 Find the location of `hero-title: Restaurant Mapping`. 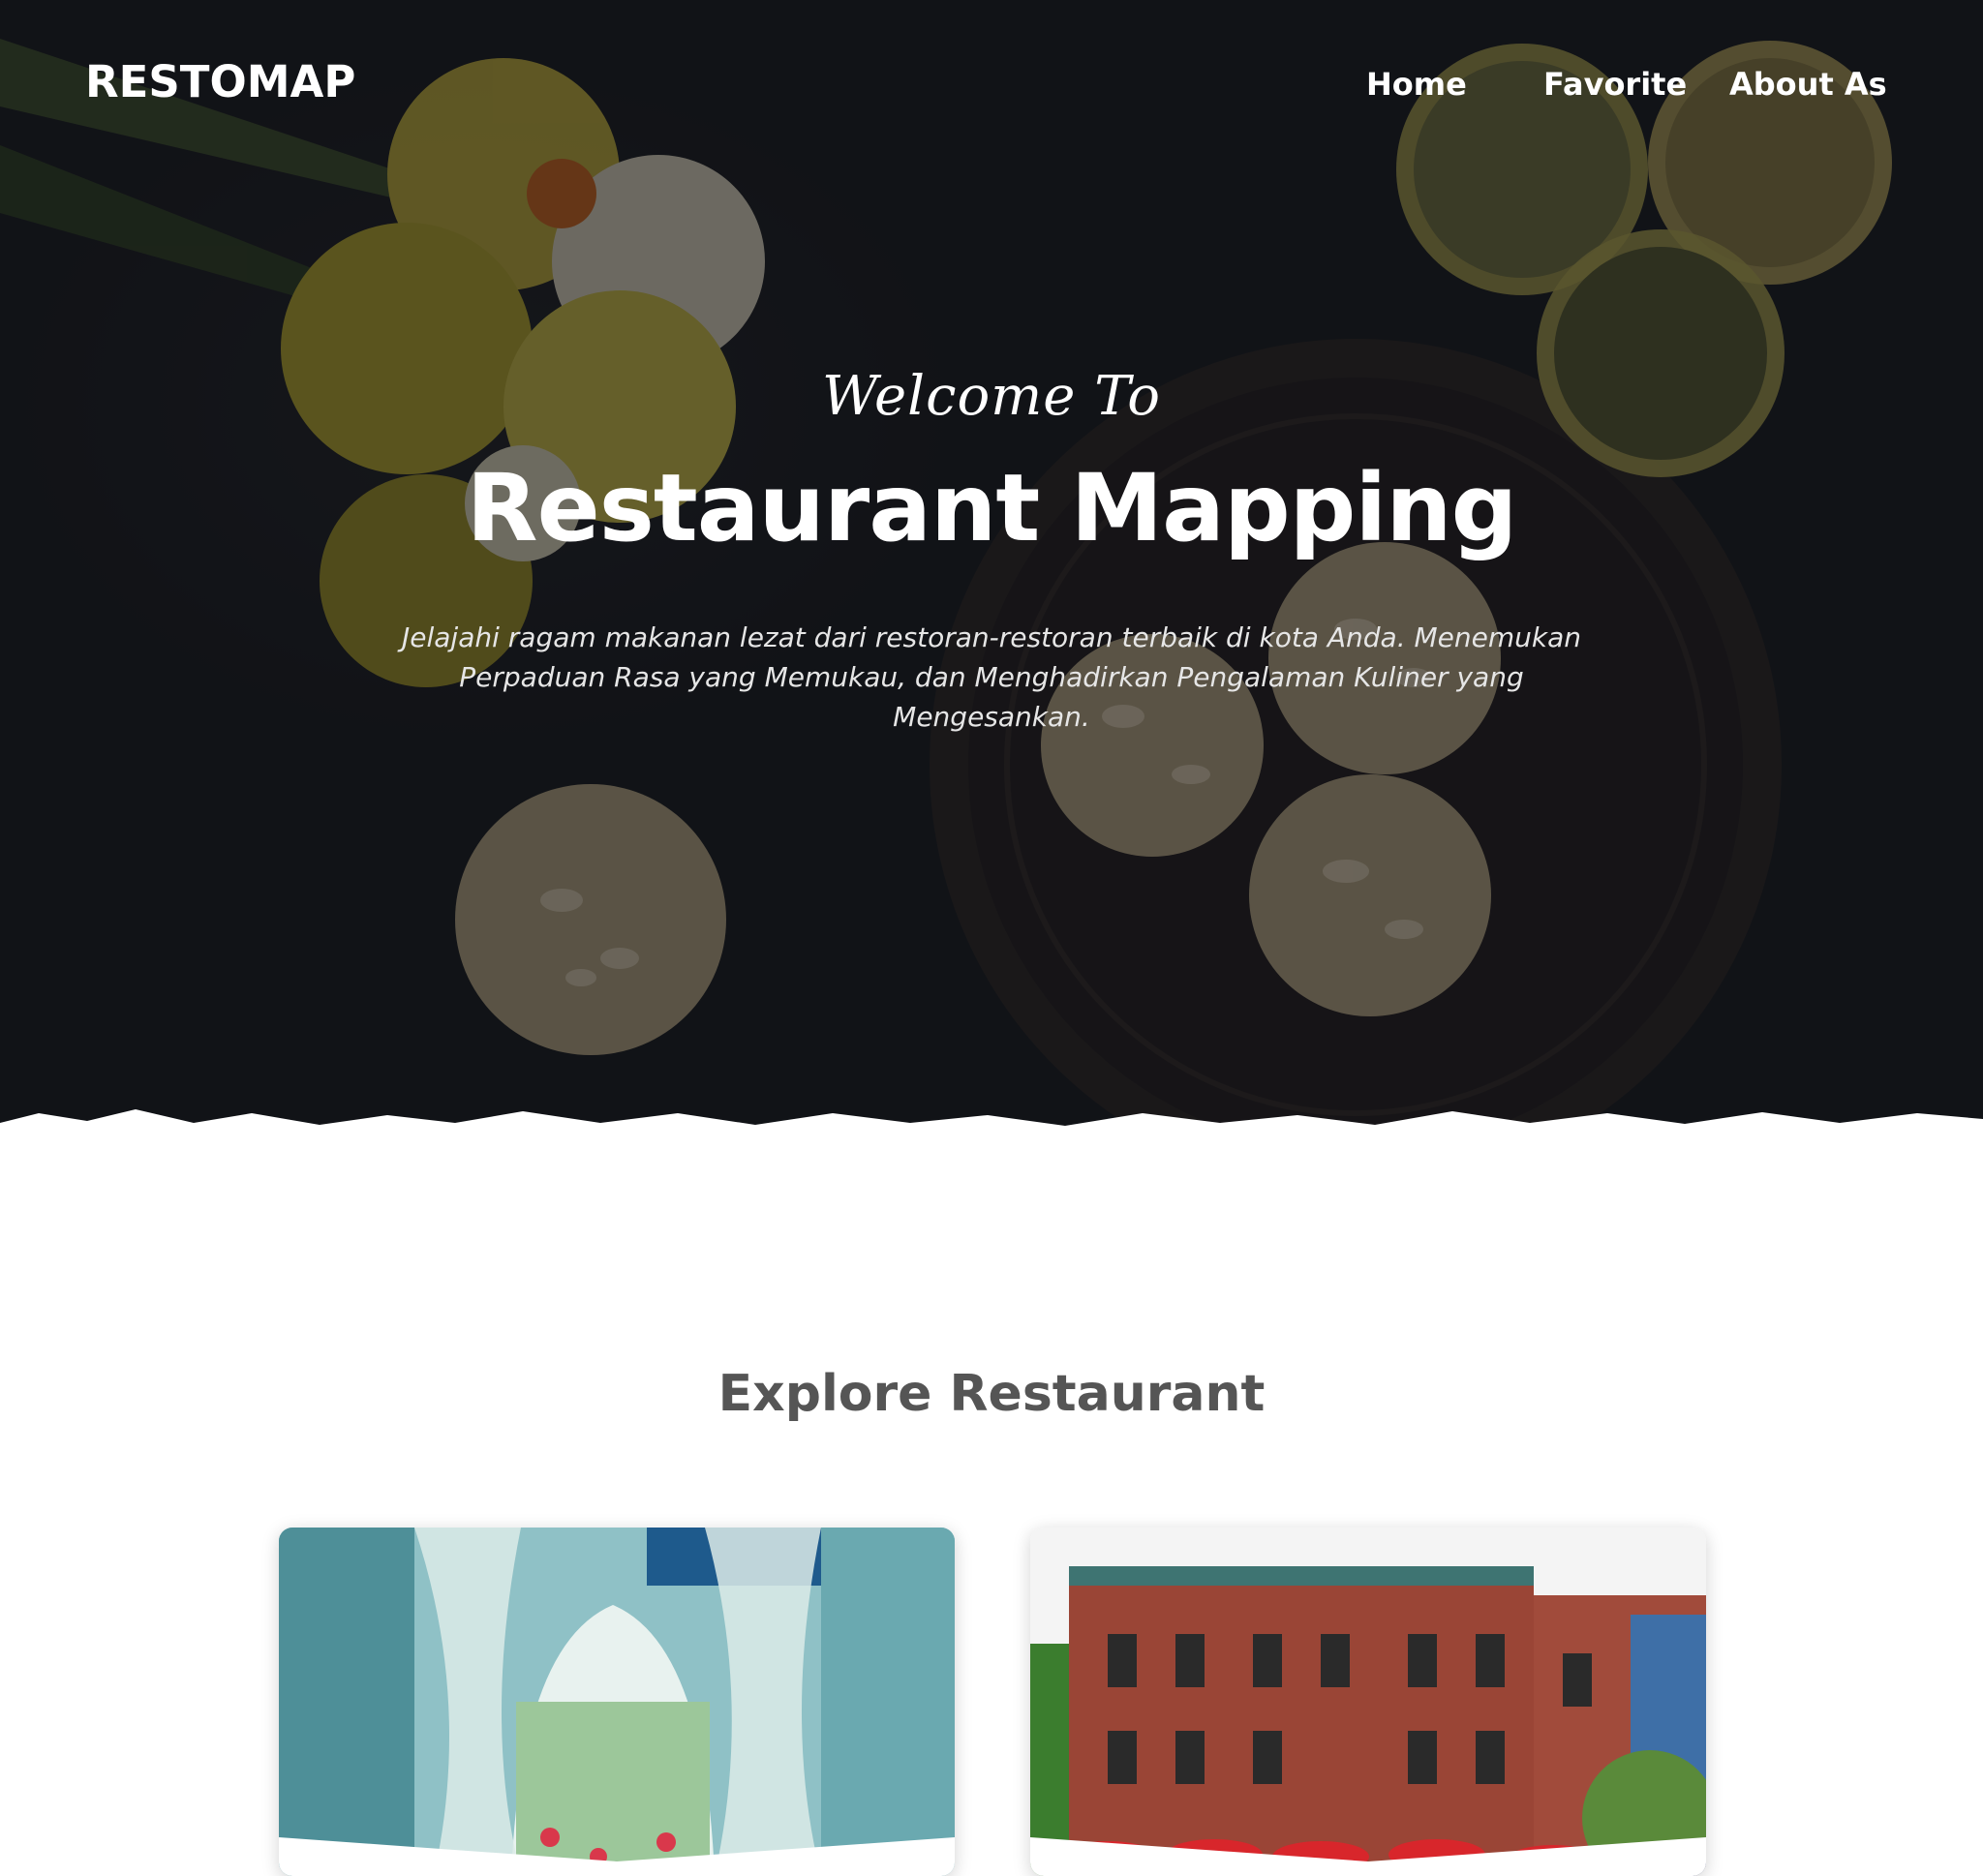

hero-title: Restaurant Mapping is located at coordinates (992, 508).